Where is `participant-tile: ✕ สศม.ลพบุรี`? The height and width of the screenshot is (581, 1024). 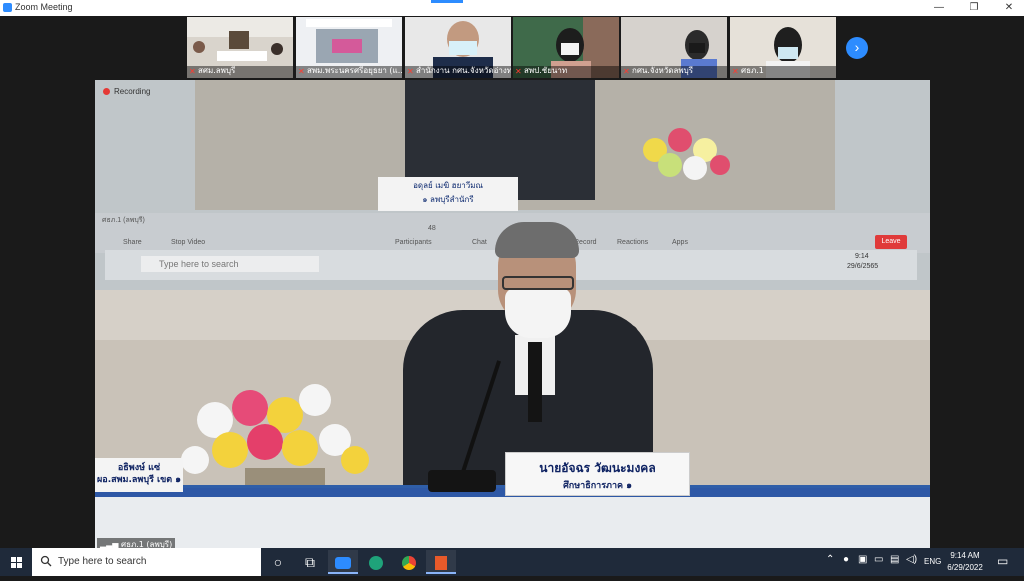
participant-tile: ✕ สศม.ลพบุรี is located at coordinates (240, 47).